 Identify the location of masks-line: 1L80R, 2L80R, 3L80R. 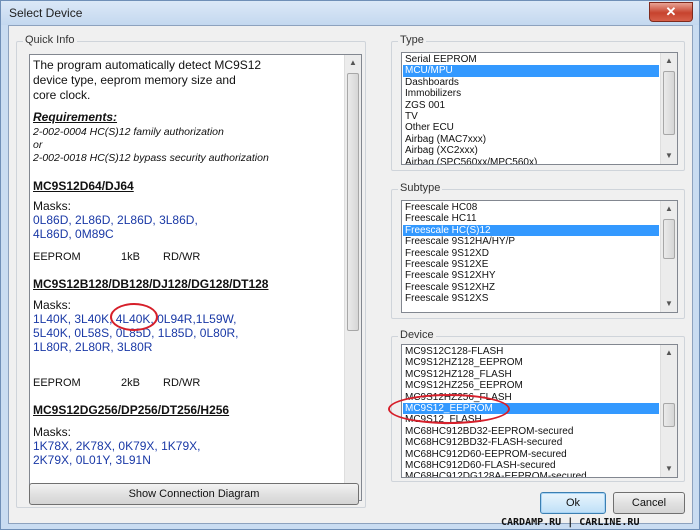
(93, 347).